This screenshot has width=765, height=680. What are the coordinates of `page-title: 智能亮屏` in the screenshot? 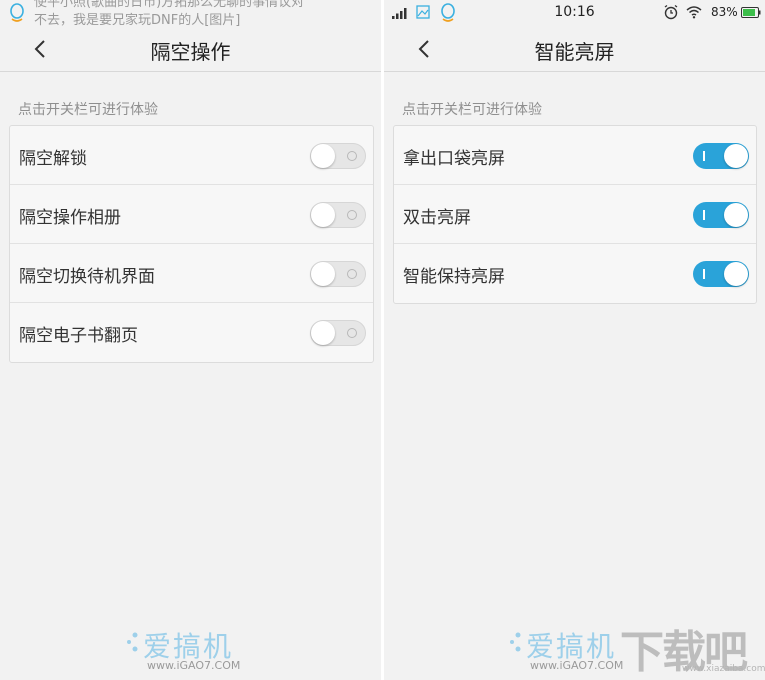 It's located at (574, 52).